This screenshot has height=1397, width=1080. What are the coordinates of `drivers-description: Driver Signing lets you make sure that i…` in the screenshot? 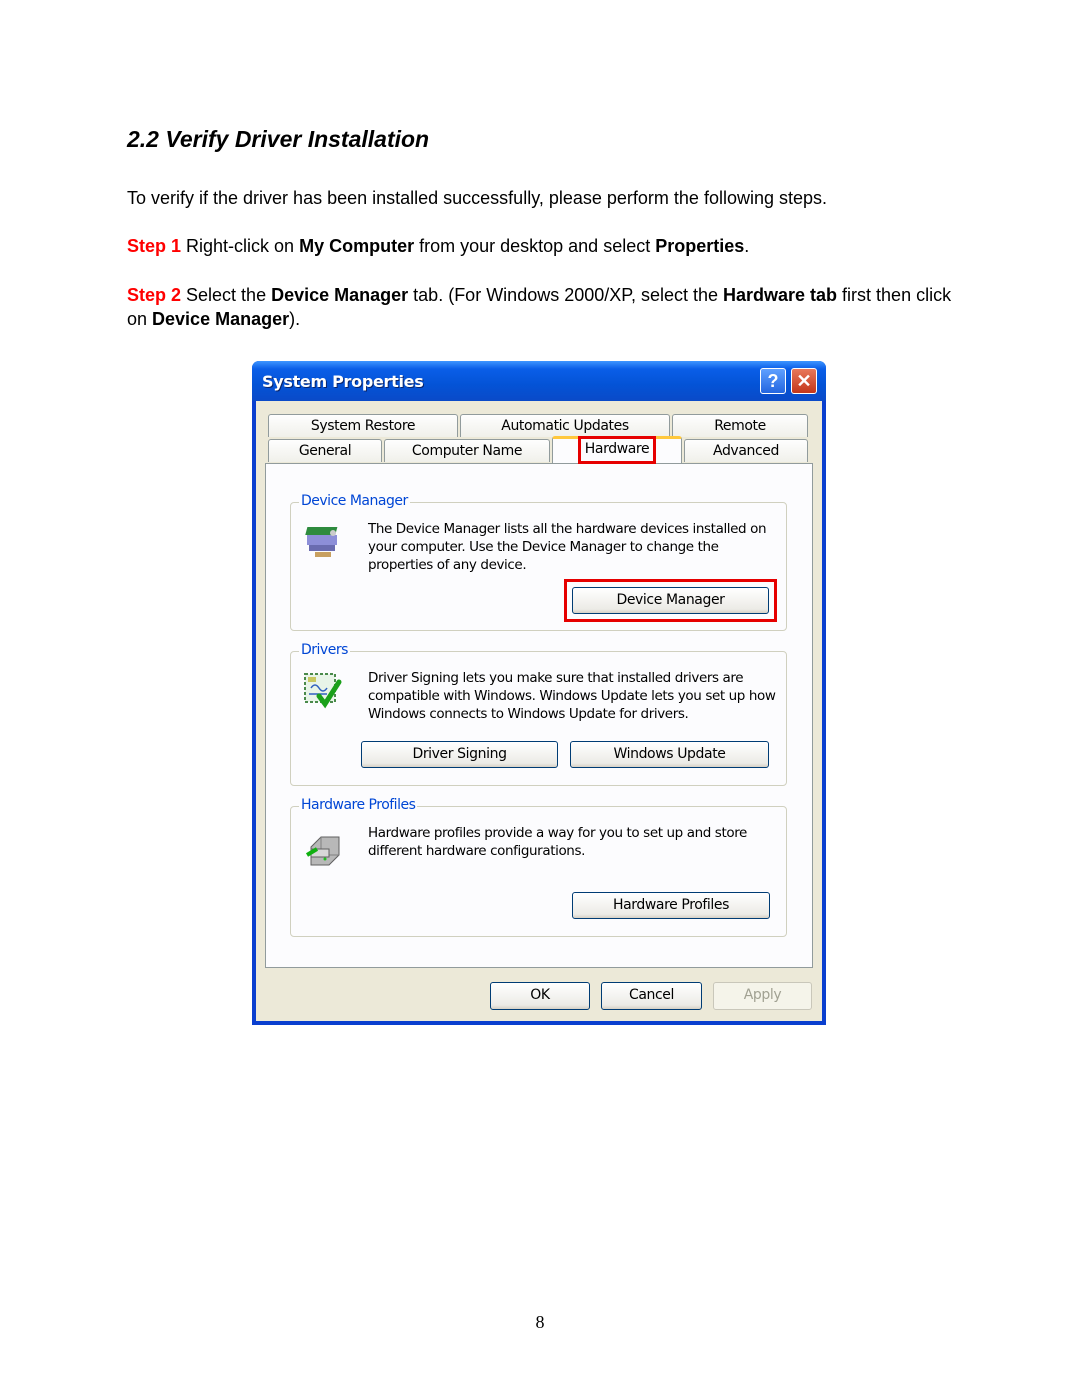 It's located at (572, 696).